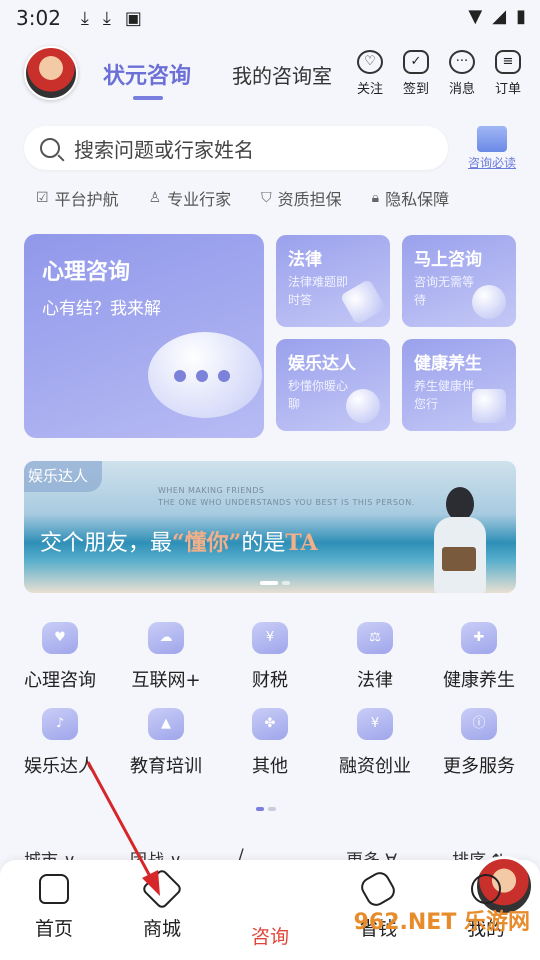 This screenshot has height=960, width=540. What do you see at coordinates (375, 724) in the screenshot?
I see `money-bulb-icon: ¥` at bounding box center [375, 724].